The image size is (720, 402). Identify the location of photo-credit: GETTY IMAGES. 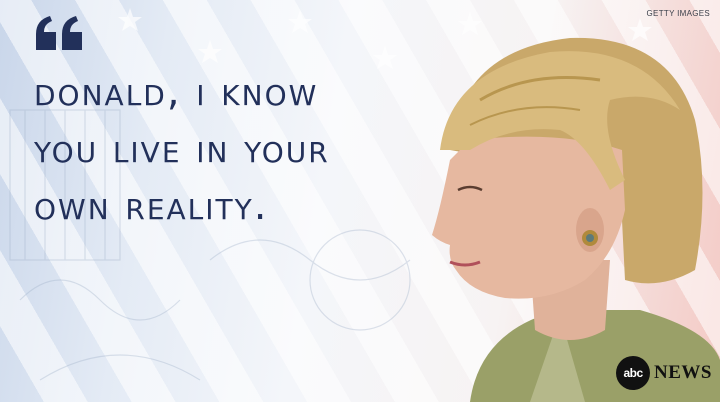
(678, 13).